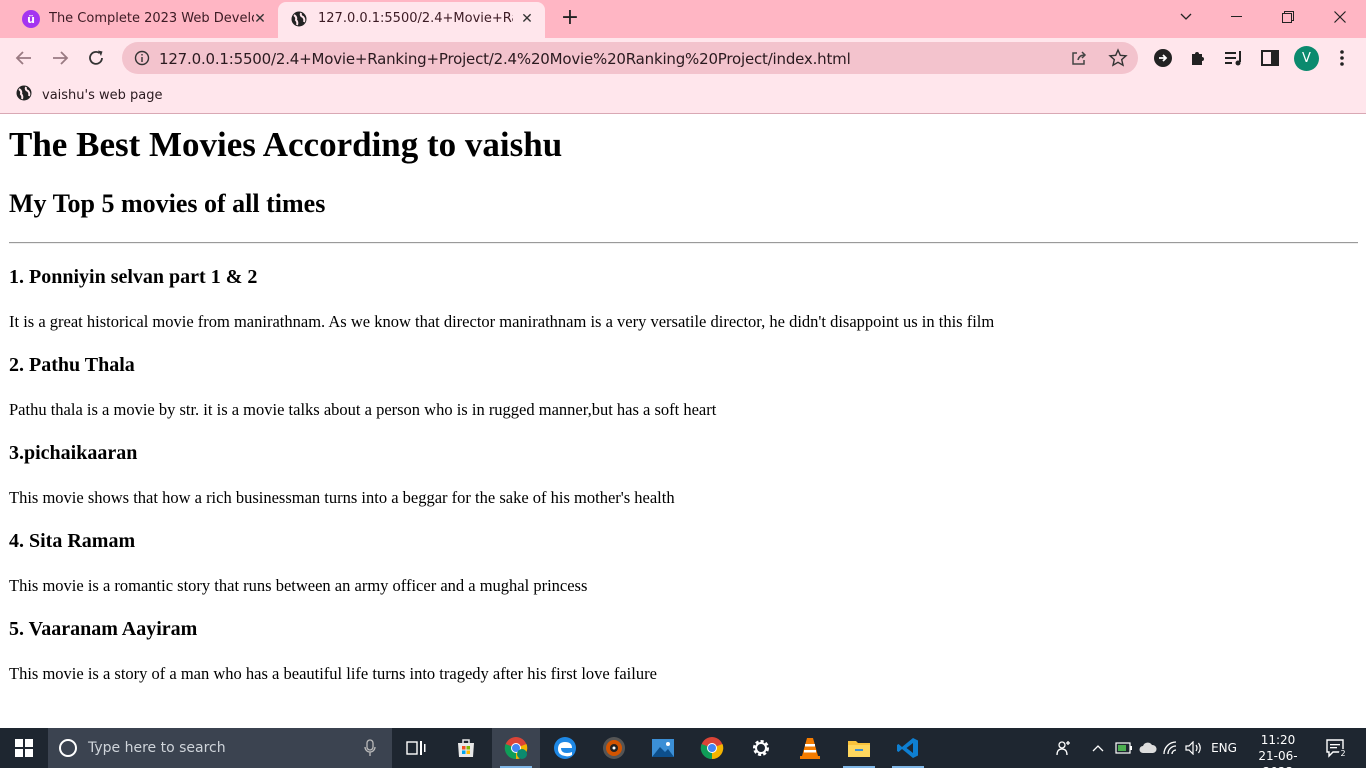 The width and height of the screenshot is (1366, 768). Describe the element at coordinates (1340, 17) in the screenshot. I see `close-window-icon` at that location.